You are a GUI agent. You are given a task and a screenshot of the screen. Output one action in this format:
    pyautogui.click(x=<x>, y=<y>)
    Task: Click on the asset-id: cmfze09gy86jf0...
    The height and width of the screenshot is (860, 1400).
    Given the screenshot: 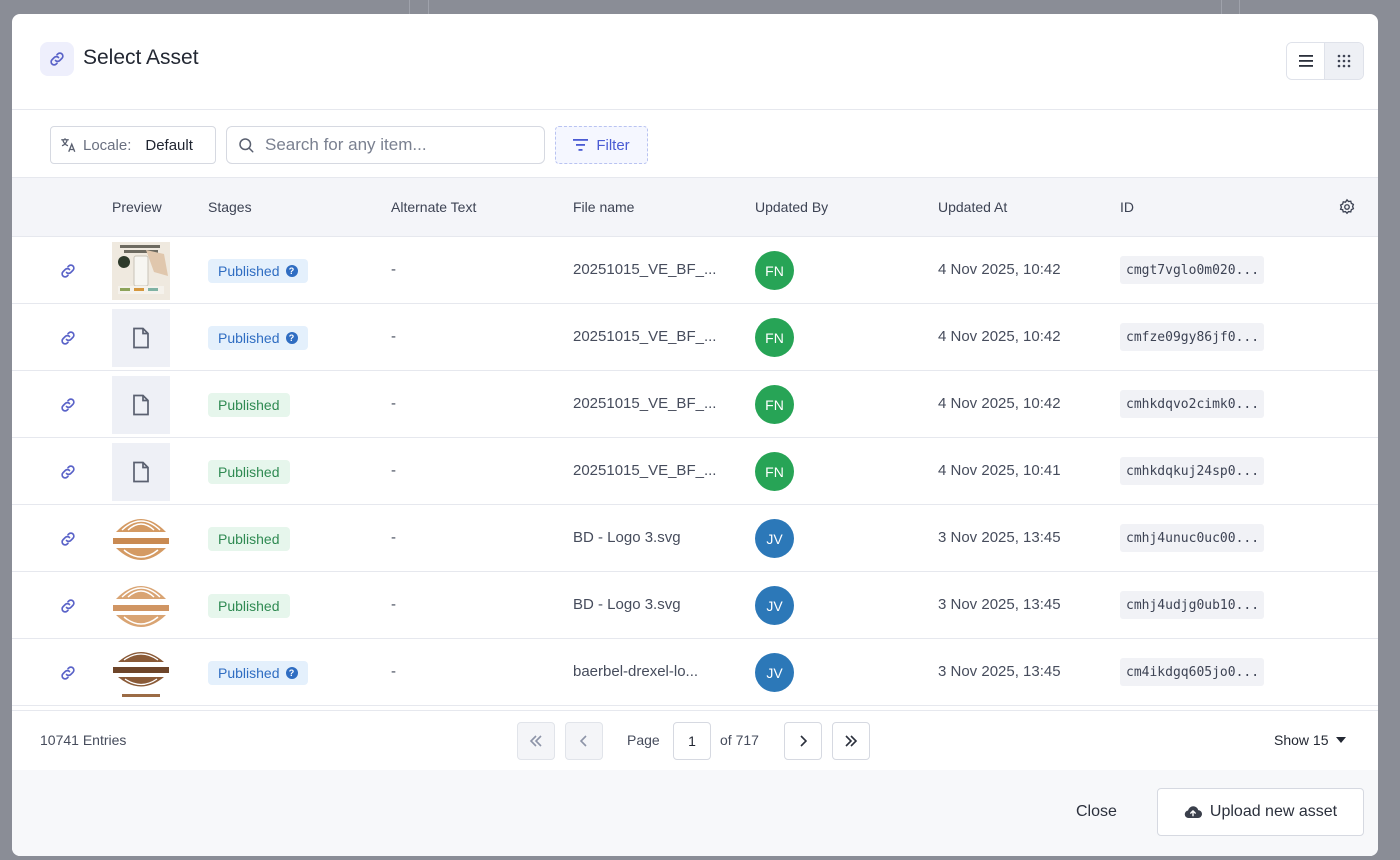 What is the action you would take?
    pyautogui.click(x=1192, y=337)
    